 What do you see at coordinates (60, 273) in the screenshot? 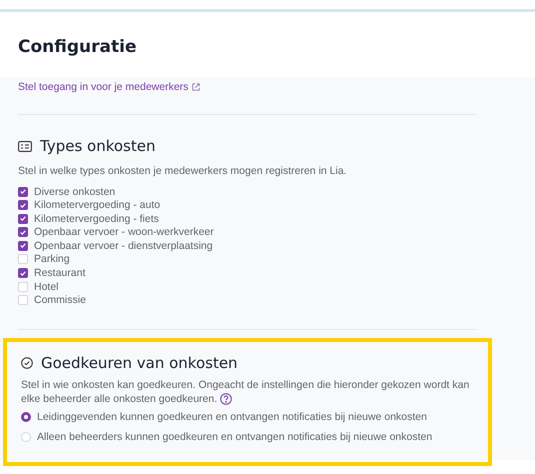
I see `checkbox-label: Restaurant` at bounding box center [60, 273].